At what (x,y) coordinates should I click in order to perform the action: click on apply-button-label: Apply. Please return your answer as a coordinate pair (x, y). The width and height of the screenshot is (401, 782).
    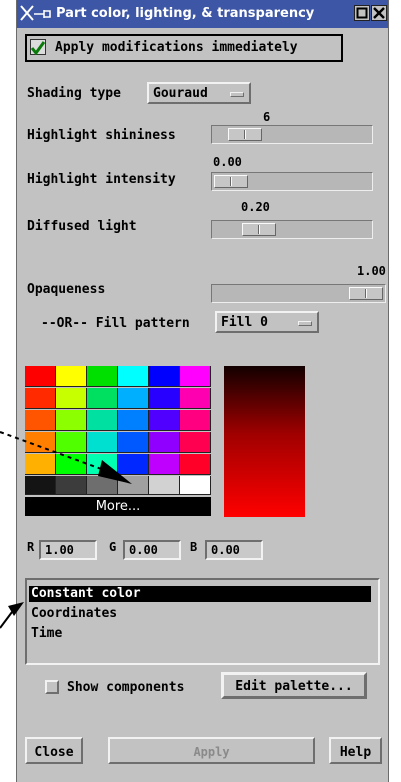
    Looking at the image, I should click on (211, 752).